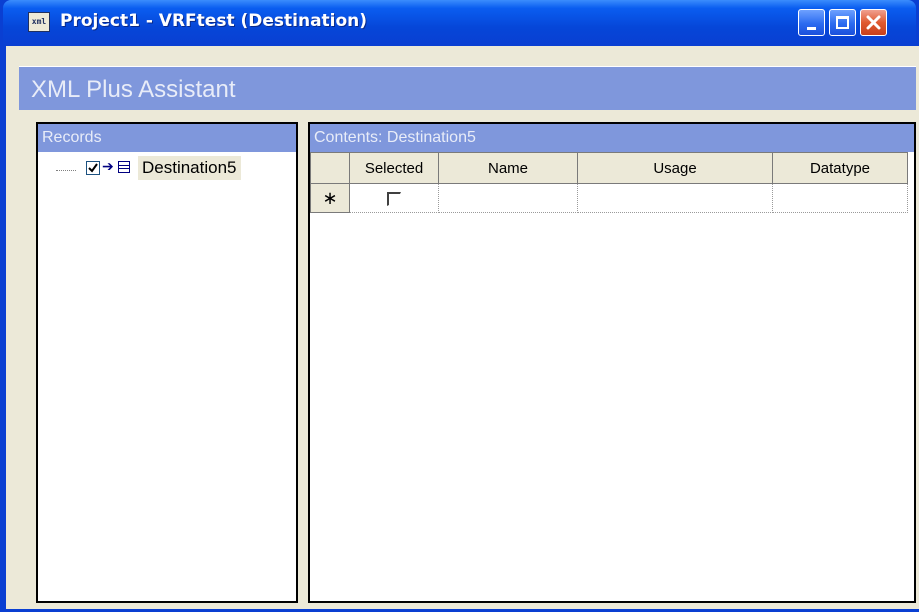 The width and height of the screenshot is (919, 612). Describe the element at coordinates (840, 198) in the screenshot. I see `cell-datatype` at that location.